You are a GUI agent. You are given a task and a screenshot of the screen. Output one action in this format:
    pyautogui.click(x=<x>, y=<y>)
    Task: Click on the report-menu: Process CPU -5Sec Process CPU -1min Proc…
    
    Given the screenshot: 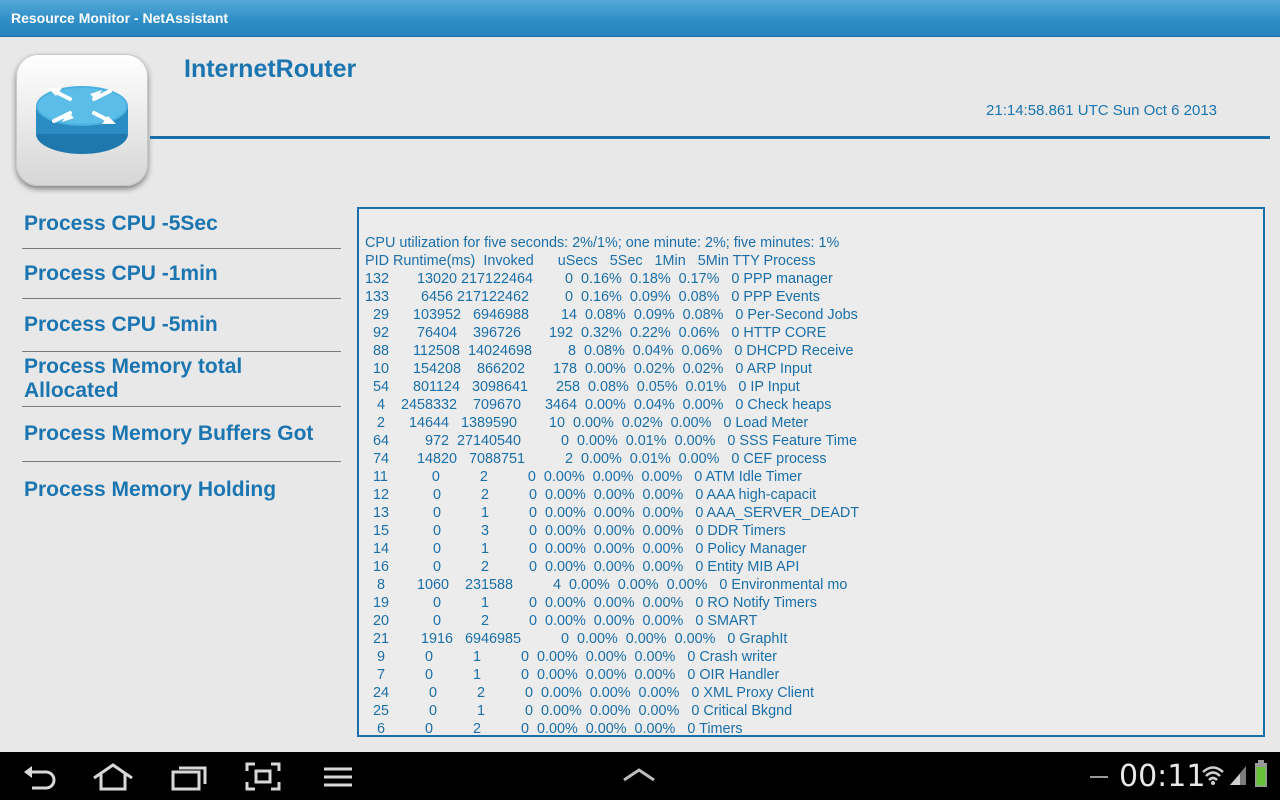 What is the action you would take?
    pyautogui.click(x=181, y=358)
    